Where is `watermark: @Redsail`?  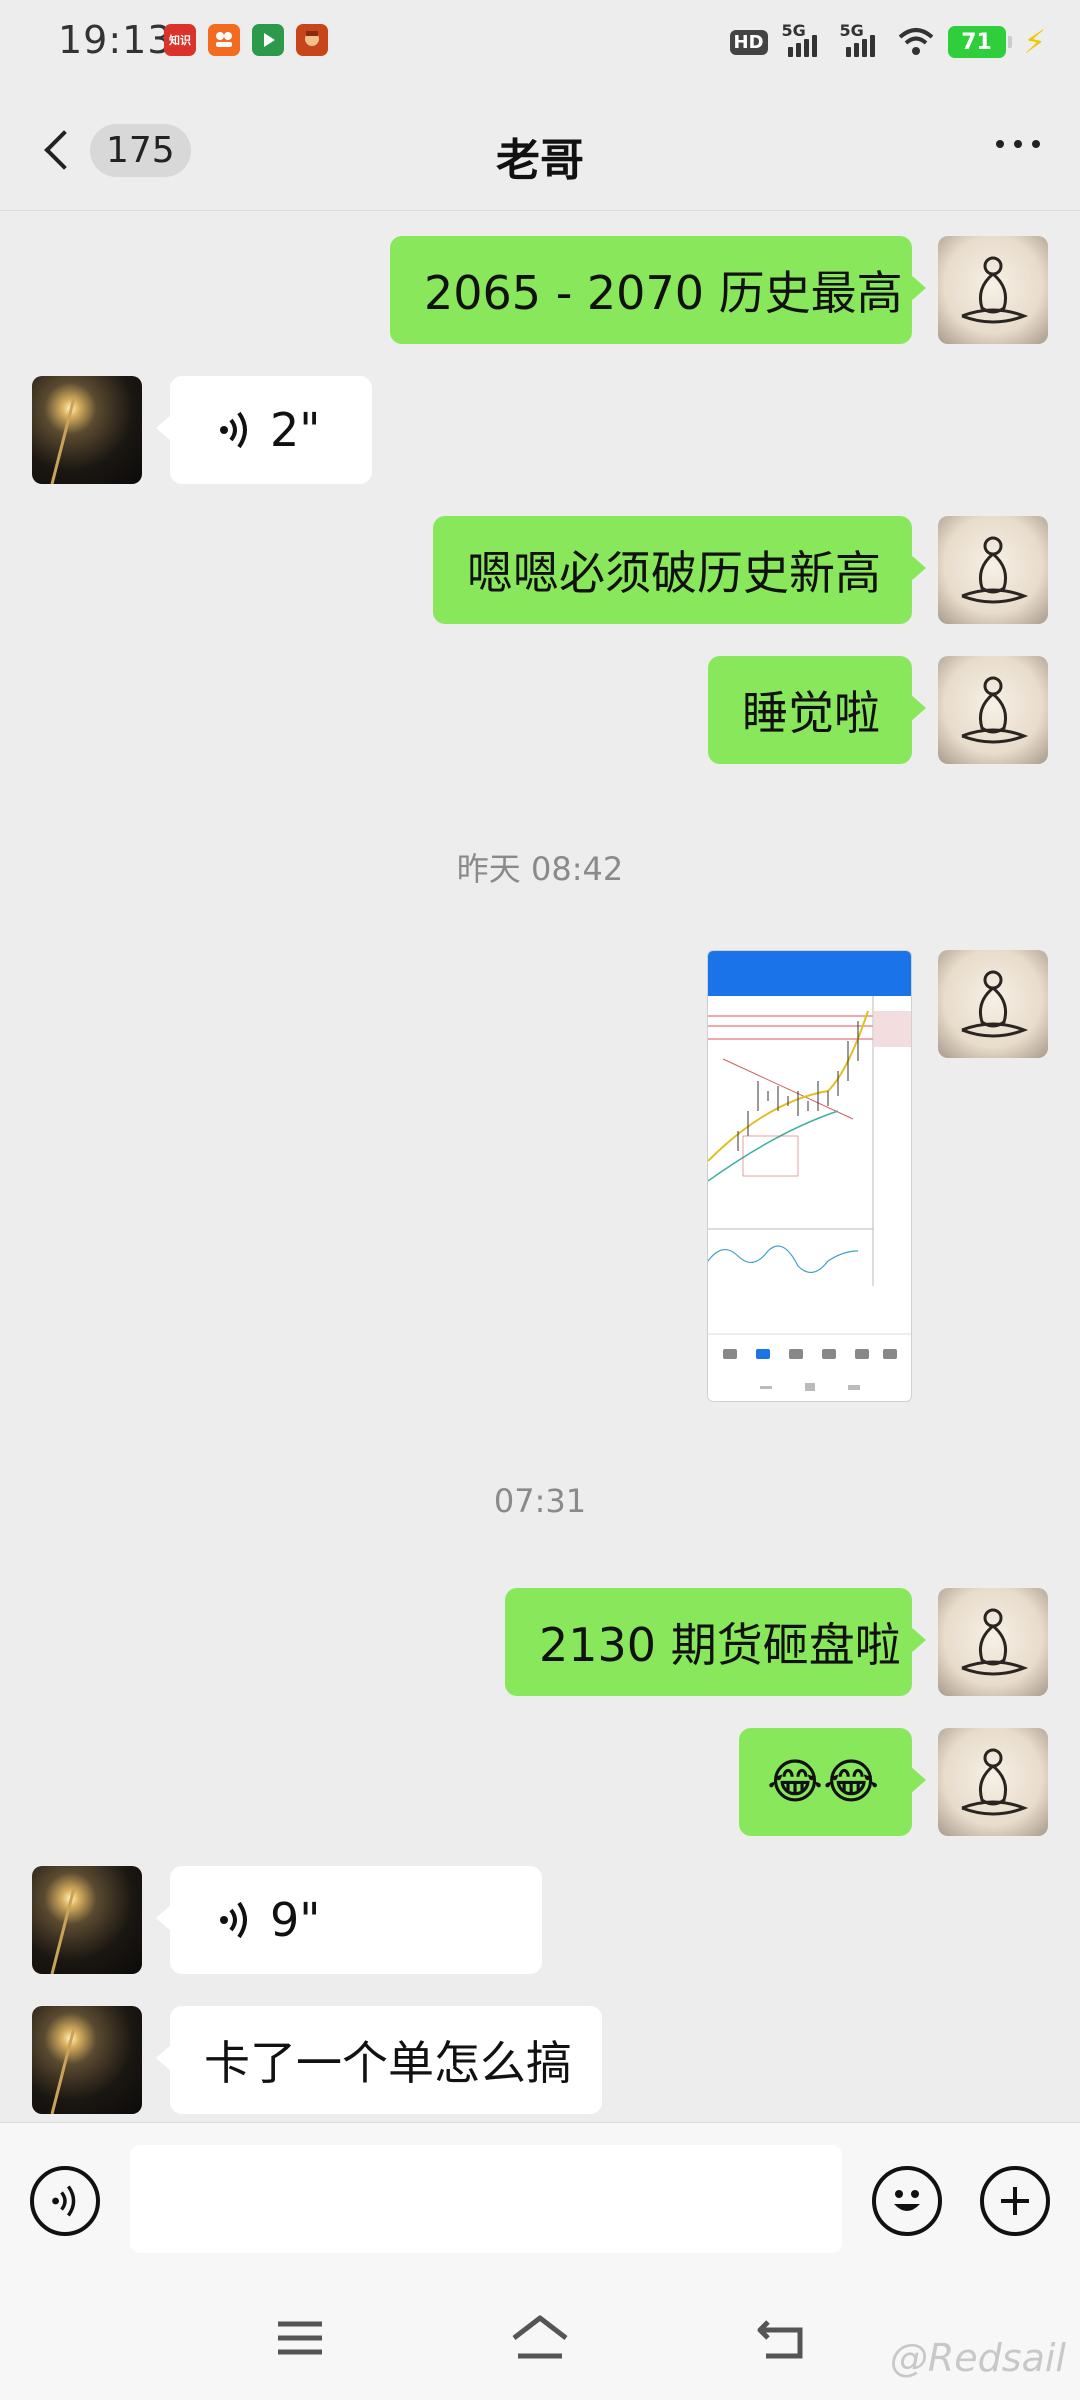
watermark: @Redsail is located at coordinates (977, 2358).